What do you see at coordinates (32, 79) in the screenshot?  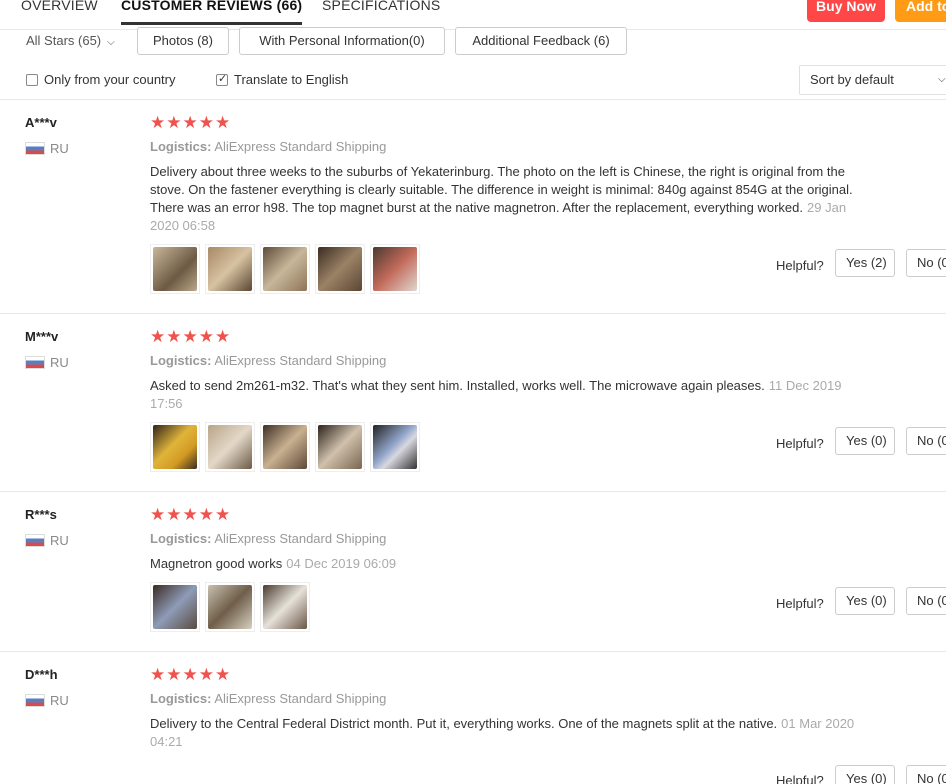 I see `only-country-checkbox` at bounding box center [32, 79].